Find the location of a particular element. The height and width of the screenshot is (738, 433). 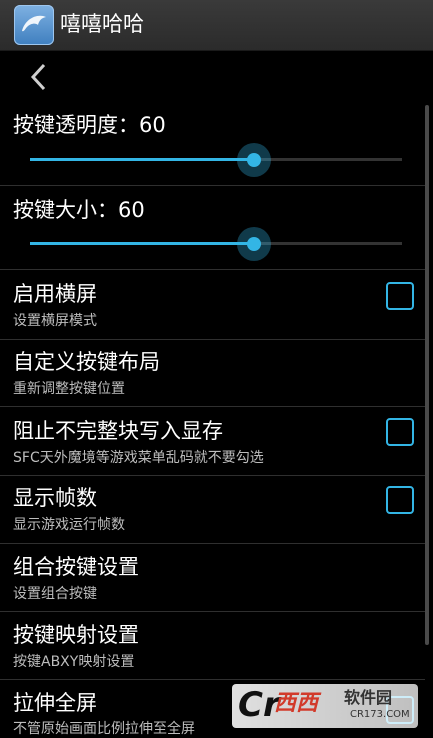

setting-title: 拉伸全屏 is located at coordinates (55, 703).